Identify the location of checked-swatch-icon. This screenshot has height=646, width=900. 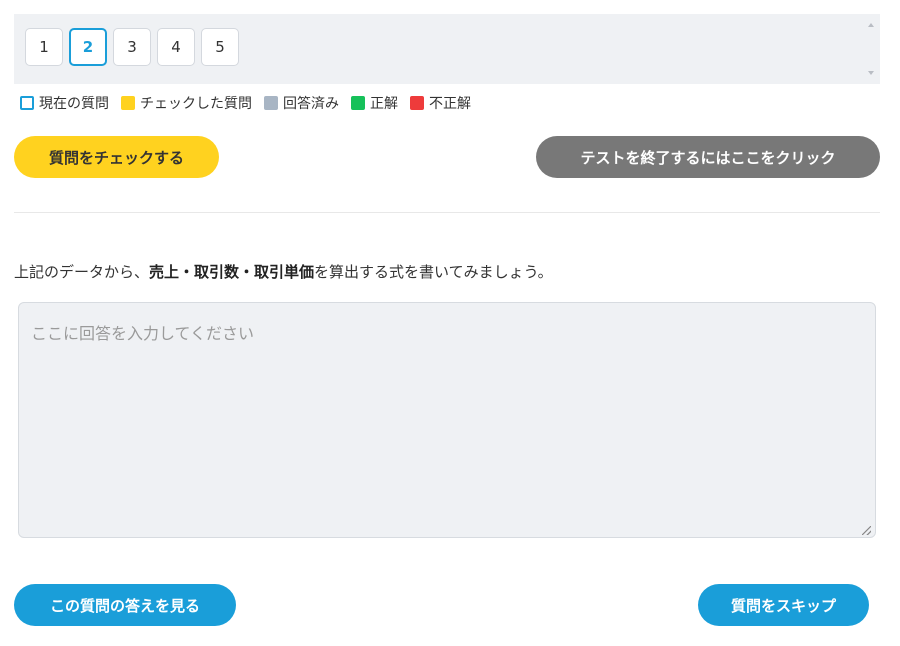
(128, 103).